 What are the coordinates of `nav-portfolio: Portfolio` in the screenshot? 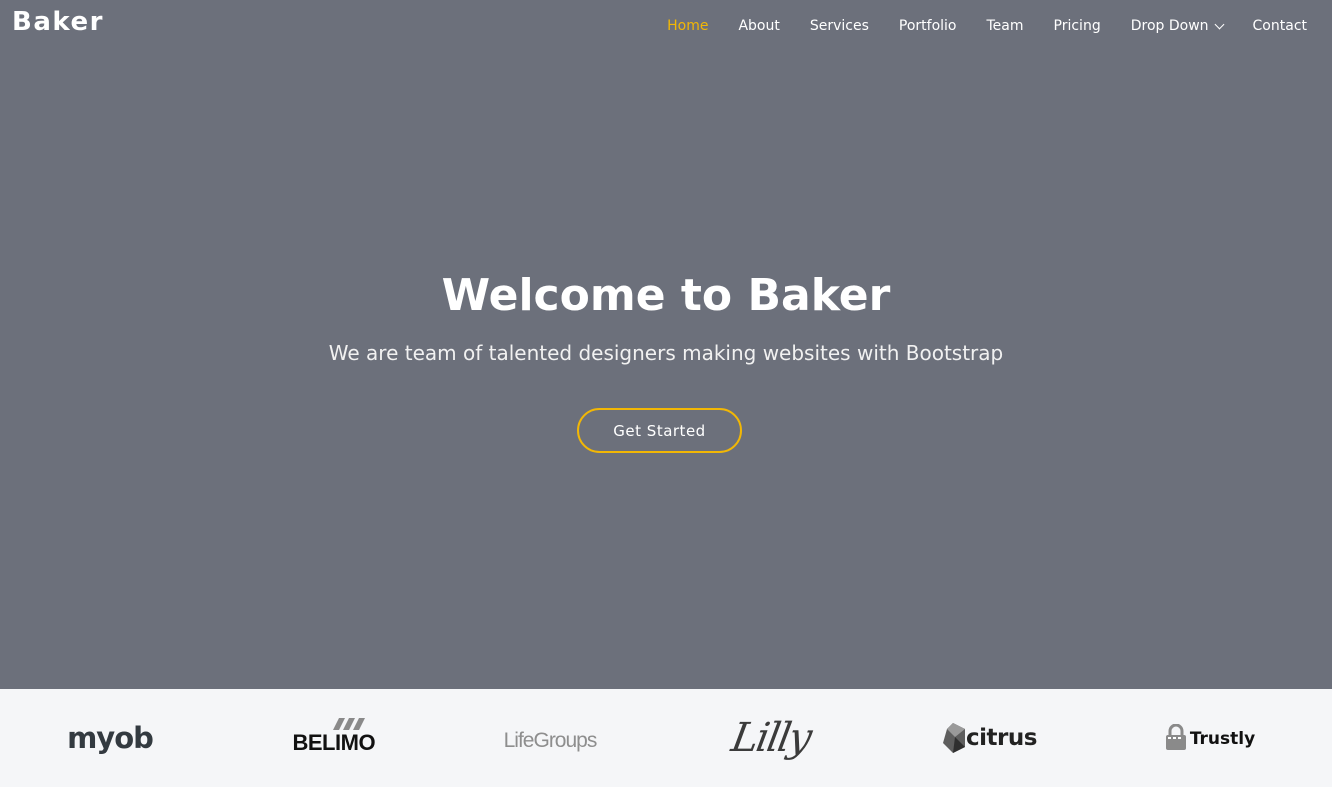 It's located at (928, 26).